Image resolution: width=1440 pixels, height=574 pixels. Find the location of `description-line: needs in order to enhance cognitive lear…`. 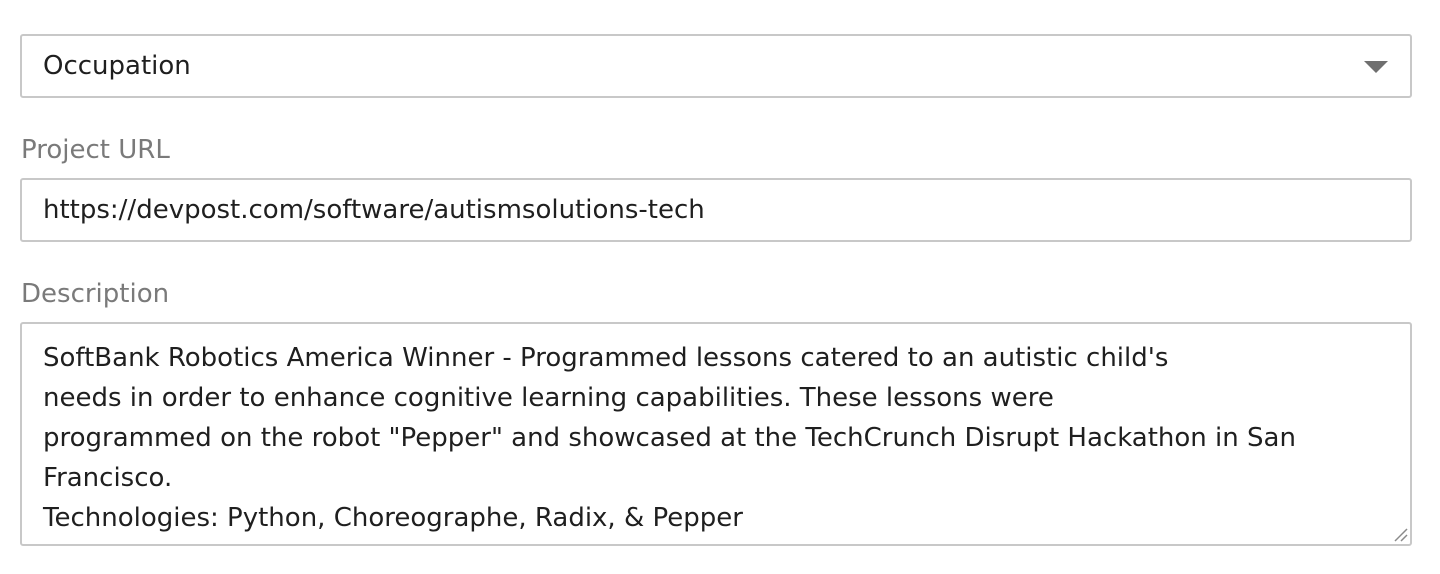

description-line: needs in order to enhance cognitive lear… is located at coordinates (548, 398).